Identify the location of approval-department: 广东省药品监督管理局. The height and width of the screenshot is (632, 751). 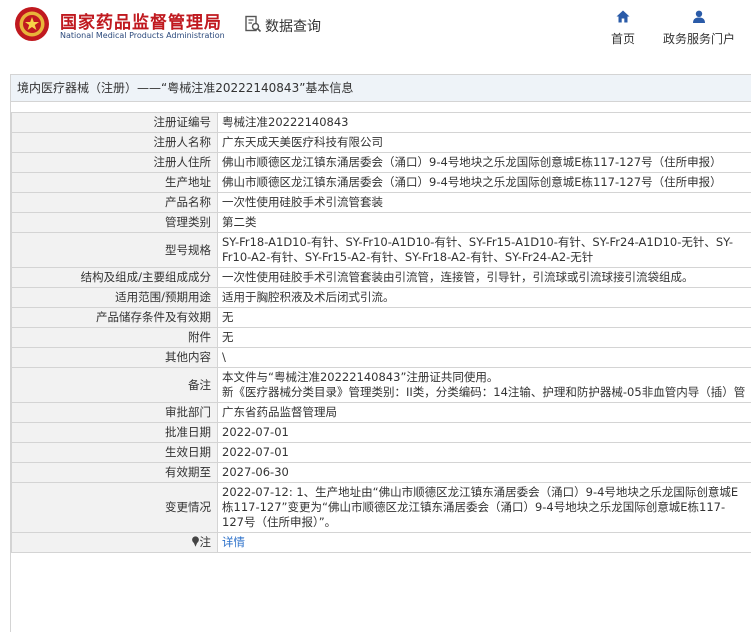
(484, 413).